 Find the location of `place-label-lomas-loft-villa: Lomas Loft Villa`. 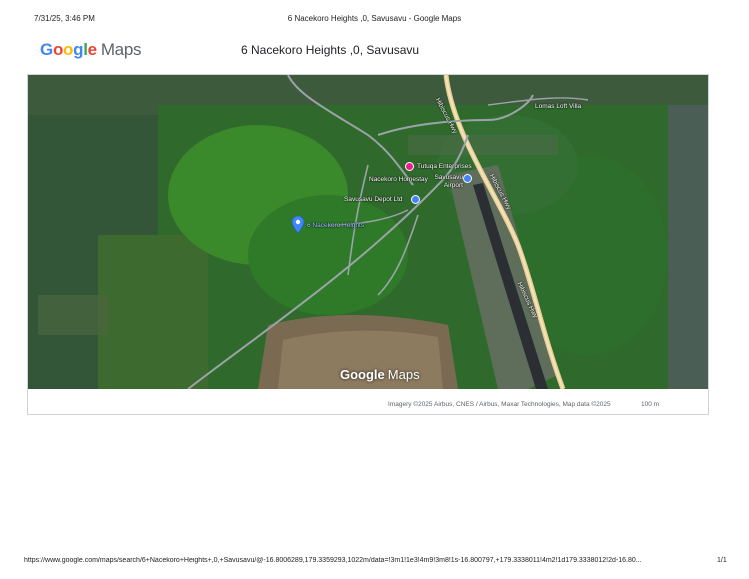

place-label-lomas-loft-villa: Lomas Loft Villa is located at coordinates (558, 106).